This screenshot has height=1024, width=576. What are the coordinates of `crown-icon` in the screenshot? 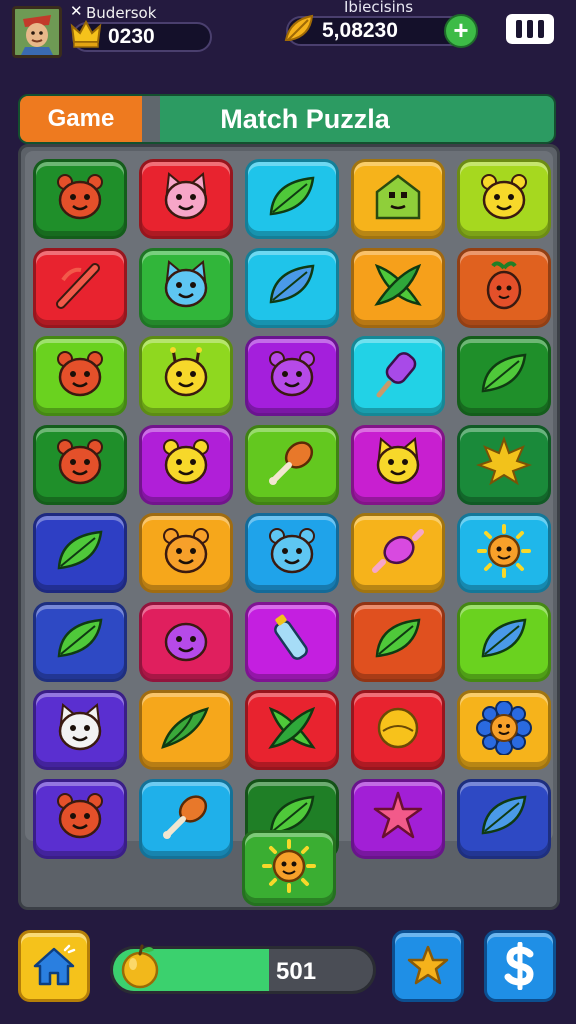 It's located at (86, 33).